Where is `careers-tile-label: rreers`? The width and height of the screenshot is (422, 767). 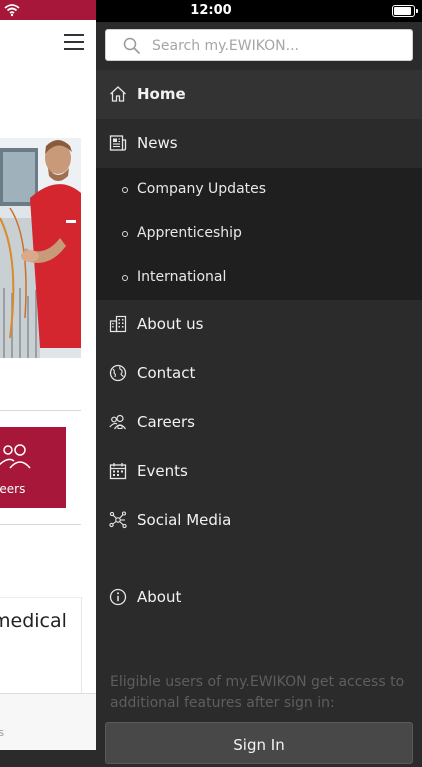 careers-tile-label: rreers is located at coordinates (13, 489).